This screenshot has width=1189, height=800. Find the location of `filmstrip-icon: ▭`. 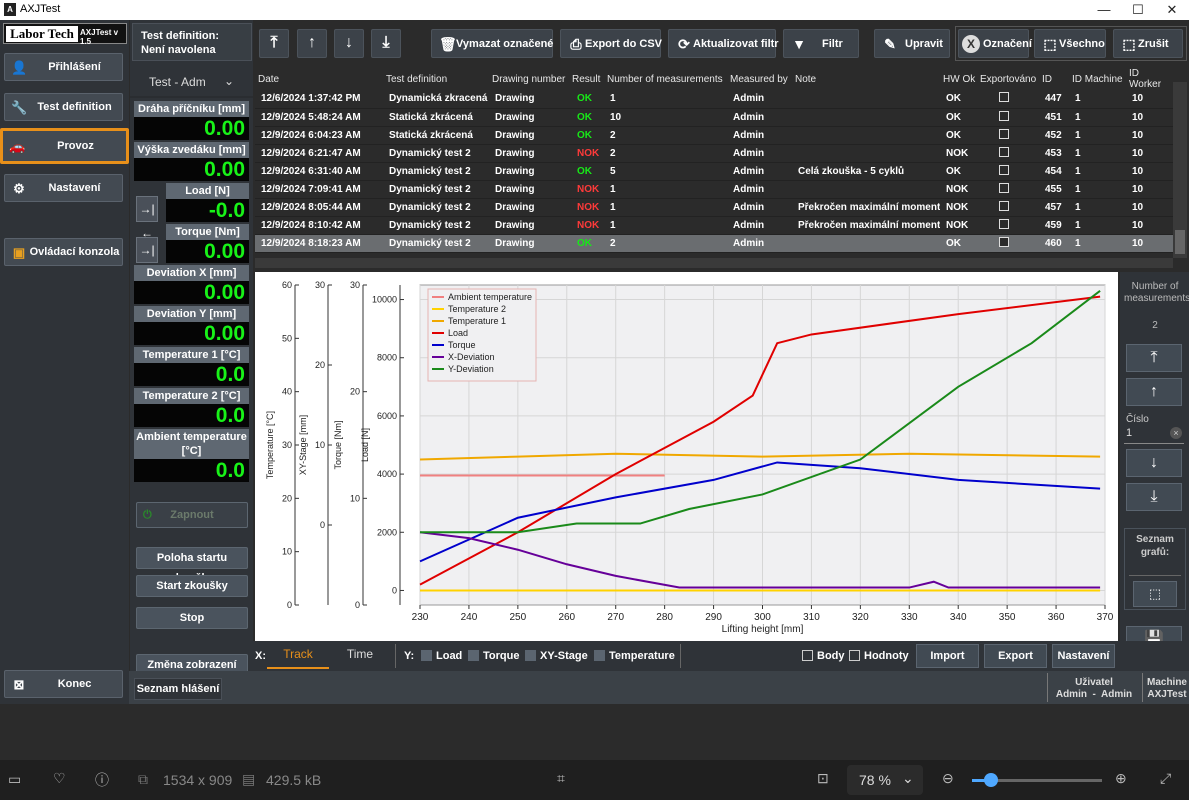

filmstrip-icon: ▭ is located at coordinates (14, 779).